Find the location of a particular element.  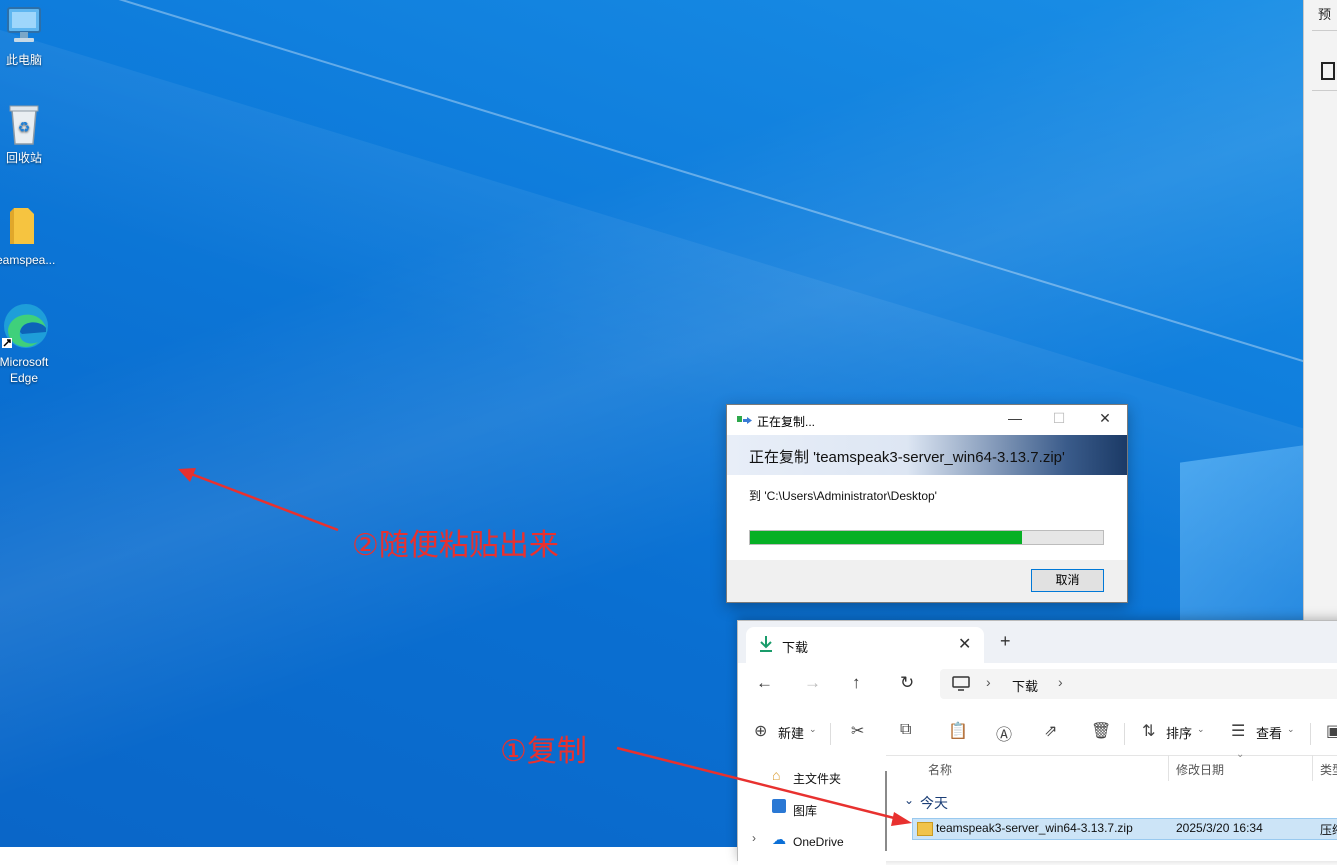

column-header-name: 名称 is located at coordinates (940, 769).